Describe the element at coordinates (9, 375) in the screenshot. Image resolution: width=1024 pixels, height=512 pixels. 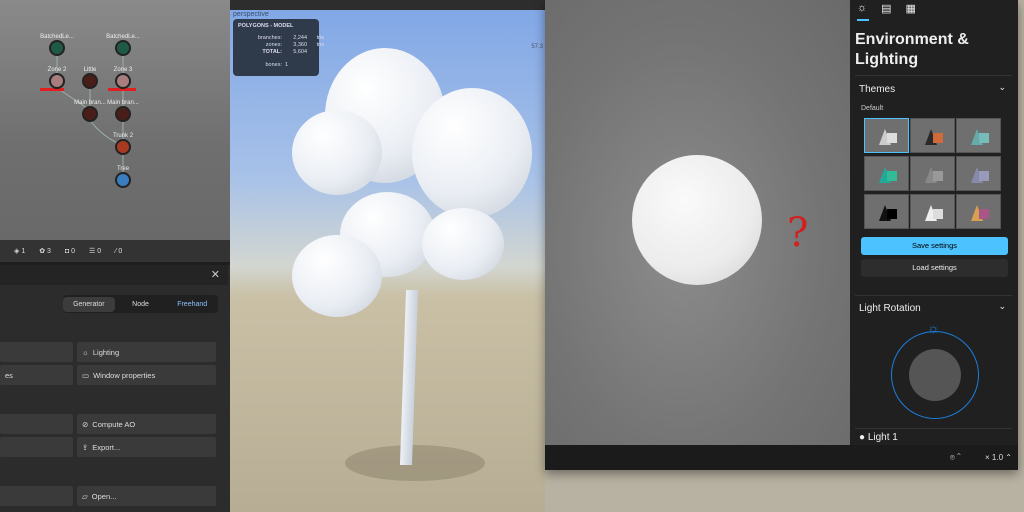
I see `button-label: es` at that location.